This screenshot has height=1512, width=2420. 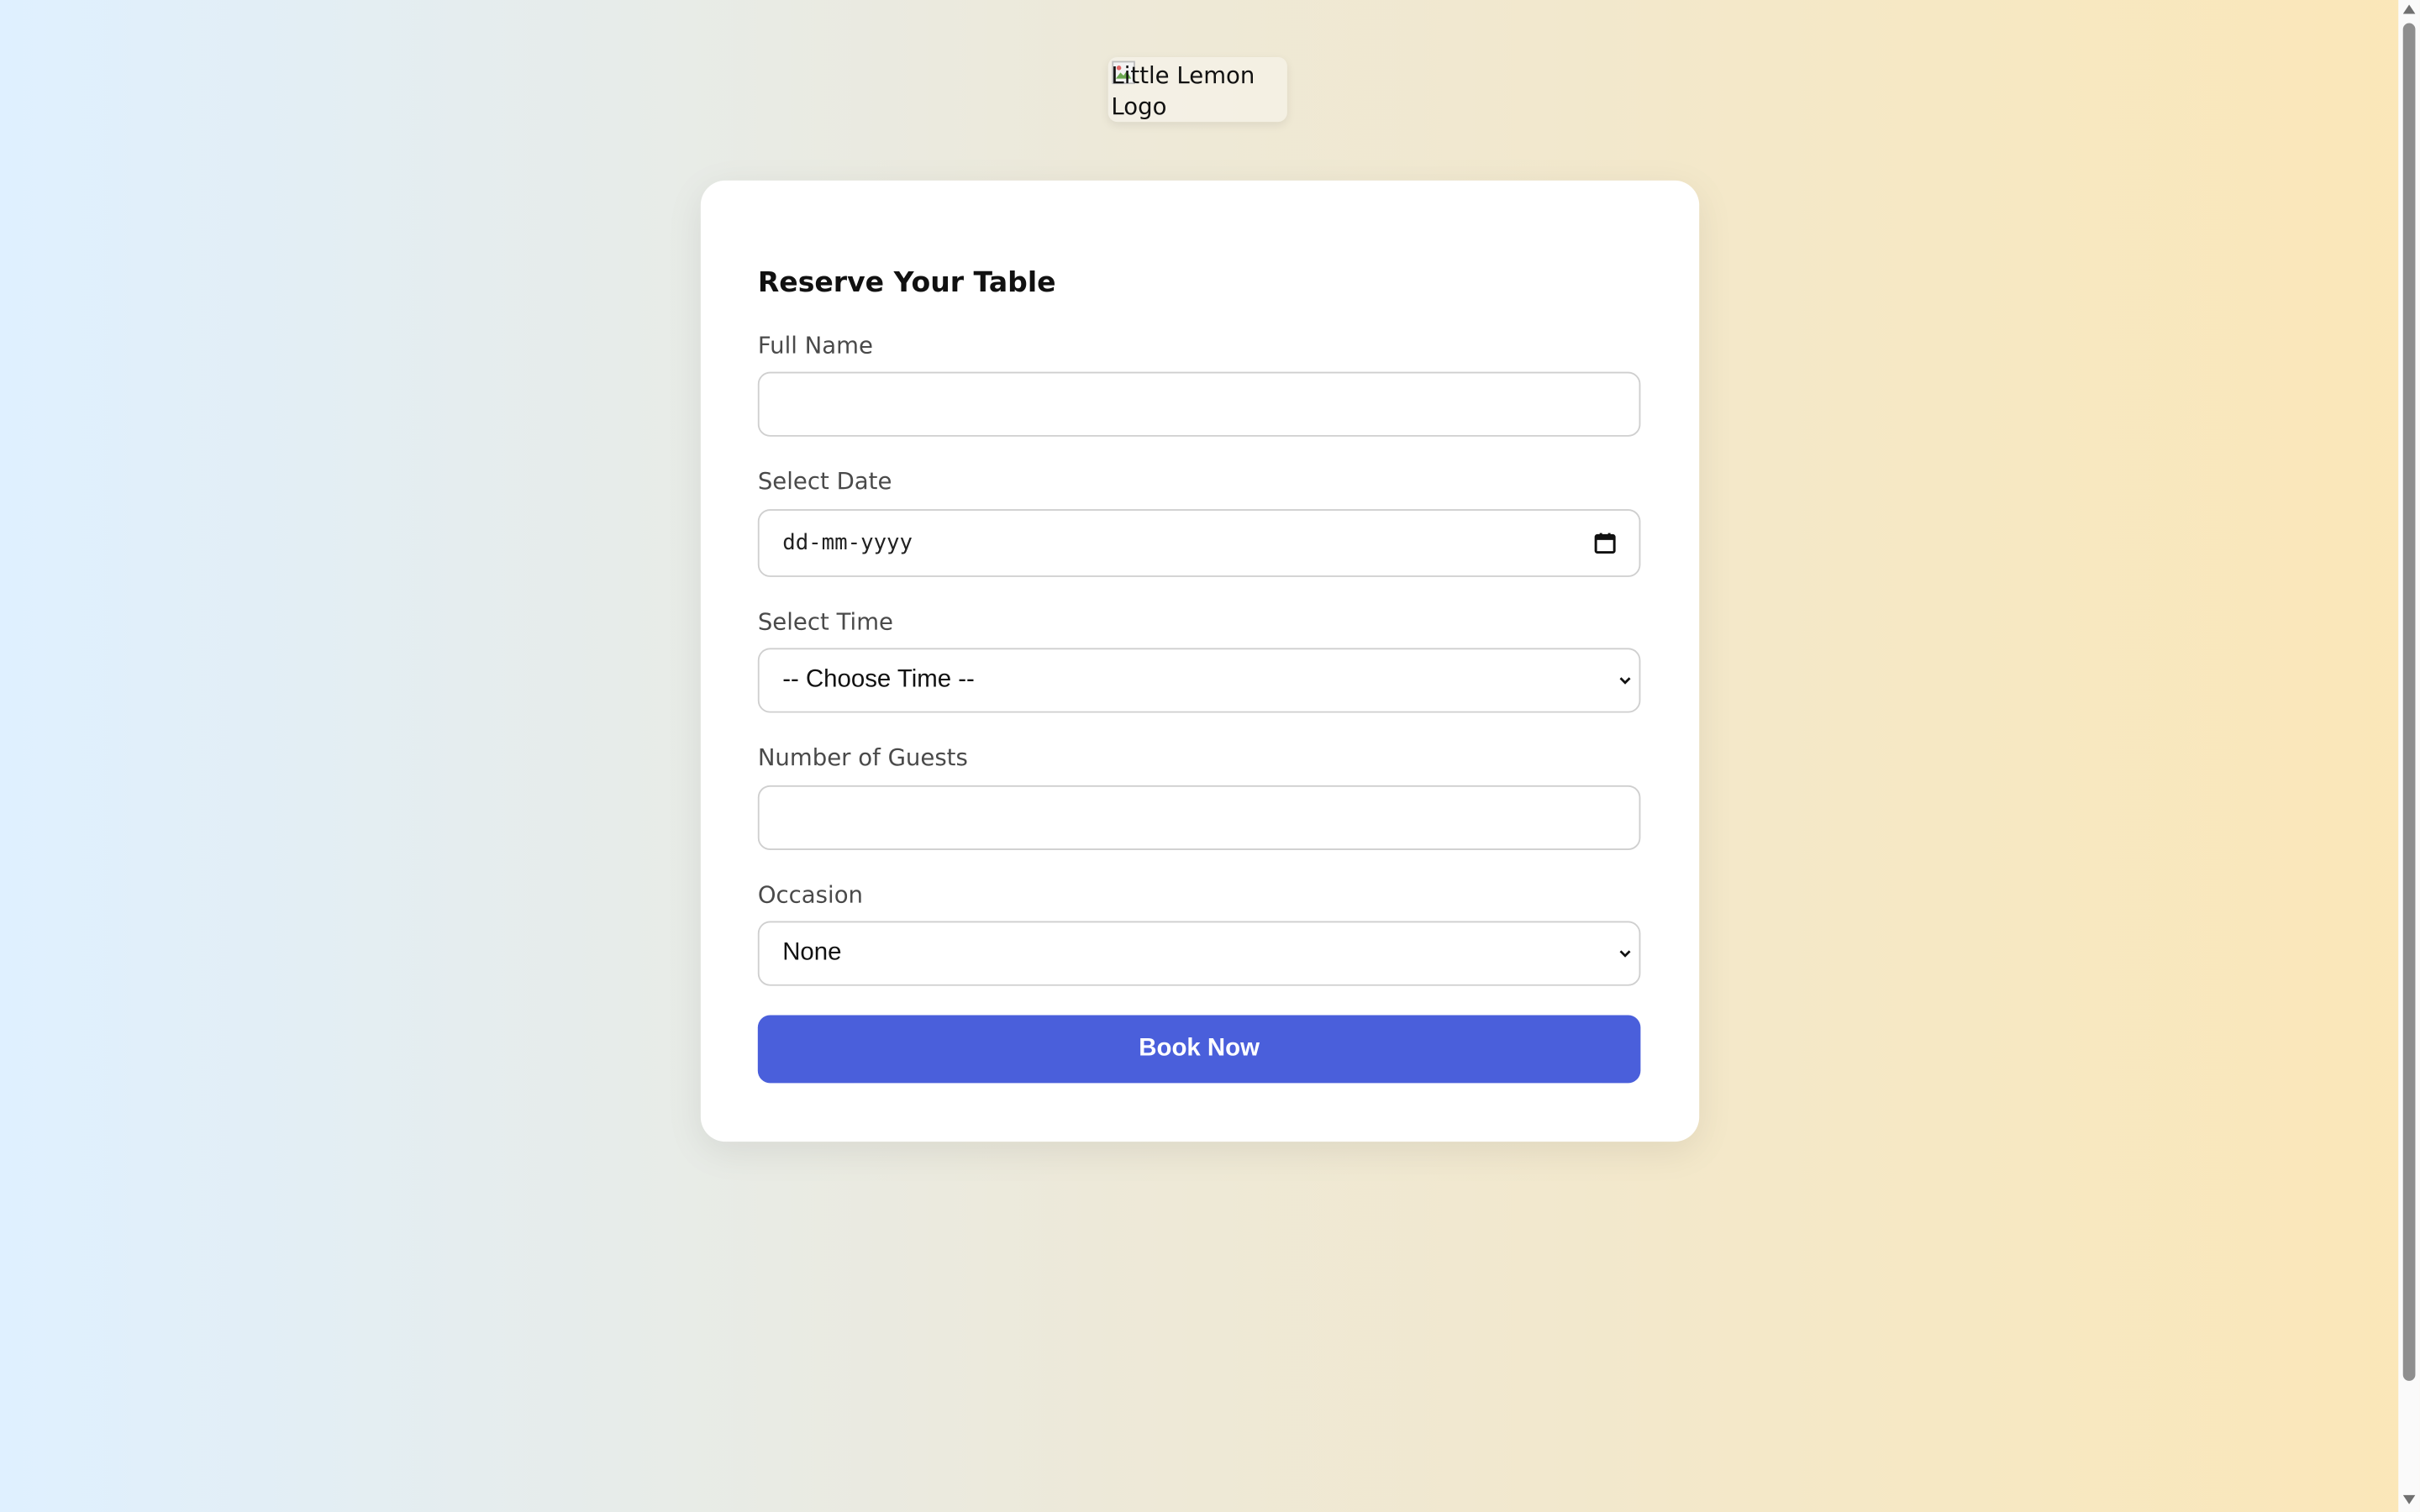 What do you see at coordinates (863, 757) in the screenshot?
I see `guests-label: Number of Guests` at bounding box center [863, 757].